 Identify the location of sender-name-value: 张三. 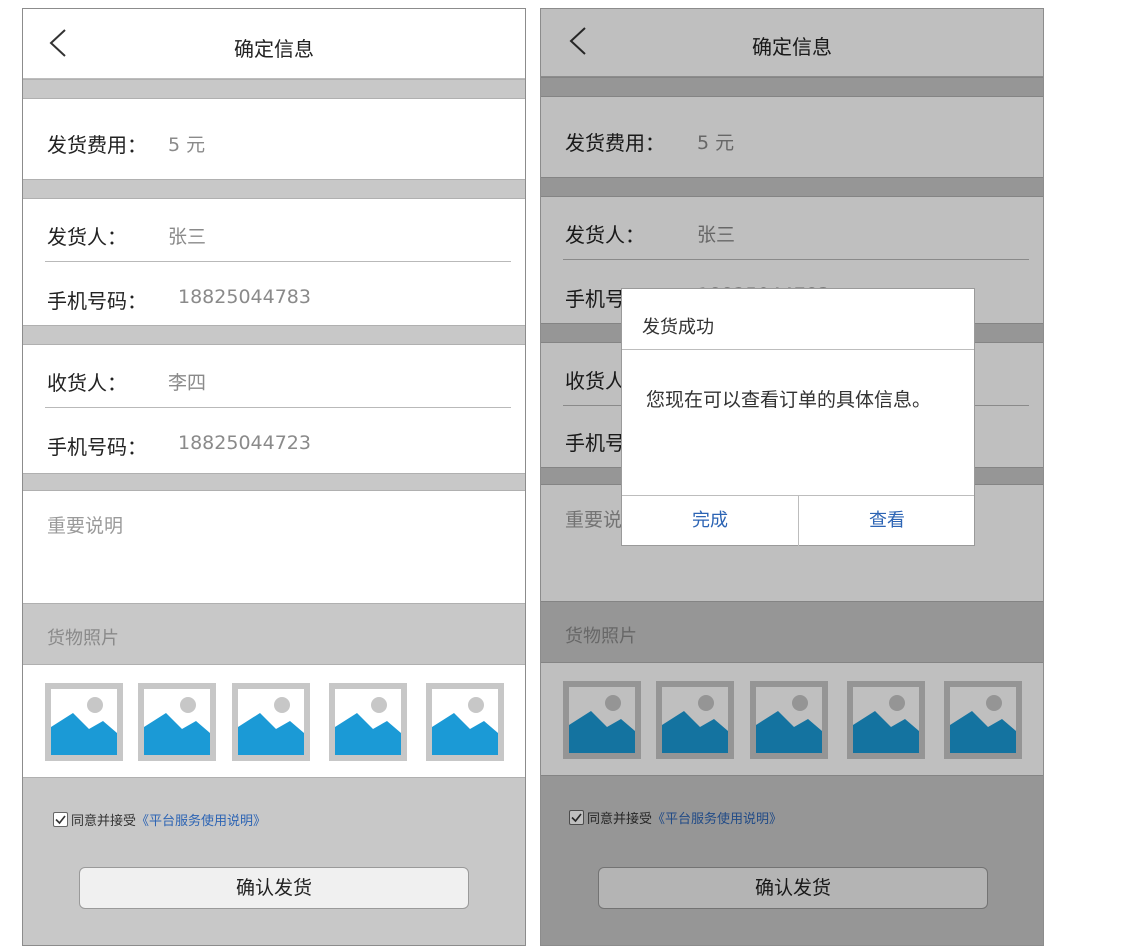
(187, 237).